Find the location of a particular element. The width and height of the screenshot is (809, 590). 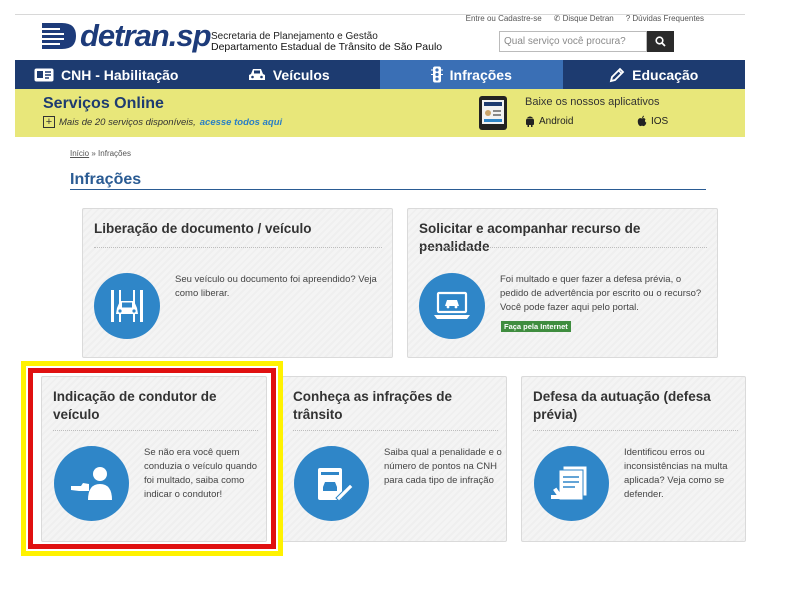

car-icon is located at coordinates (256, 74).